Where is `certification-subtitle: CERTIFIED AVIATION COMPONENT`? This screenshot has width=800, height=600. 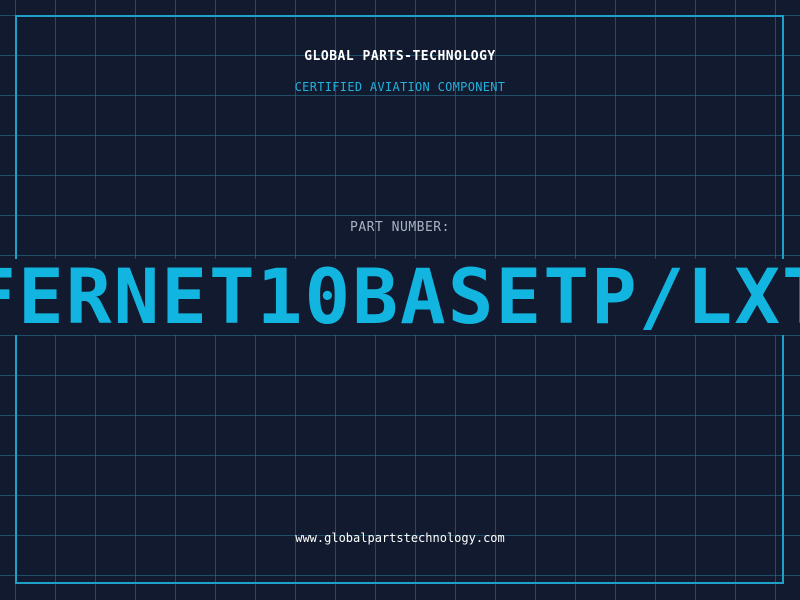
certification-subtitle: CERTIFIED AVIATION COMPONENT is located at coordinates (400, 87).